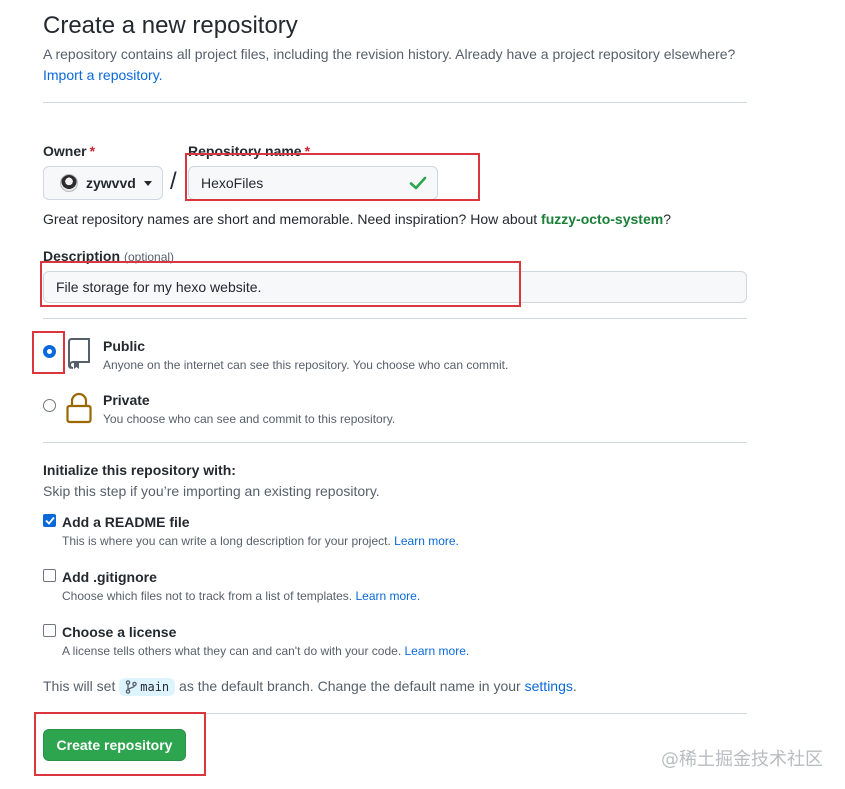 This screenshot has height=789, width=845. What do you see at coordinates (155, 687) in the screenshot?
I see `branch-name: main` at bounding box center [155, 687].